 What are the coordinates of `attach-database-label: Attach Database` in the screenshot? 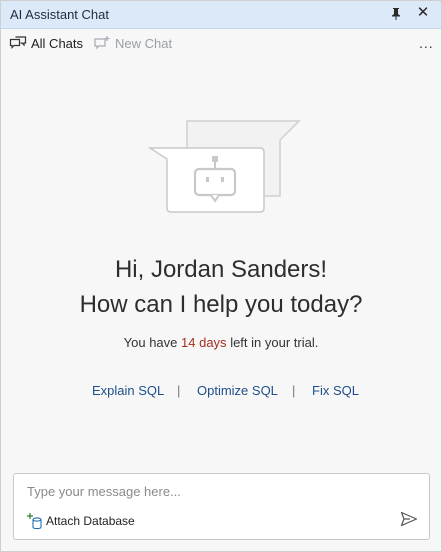 It's located at (90, 521).